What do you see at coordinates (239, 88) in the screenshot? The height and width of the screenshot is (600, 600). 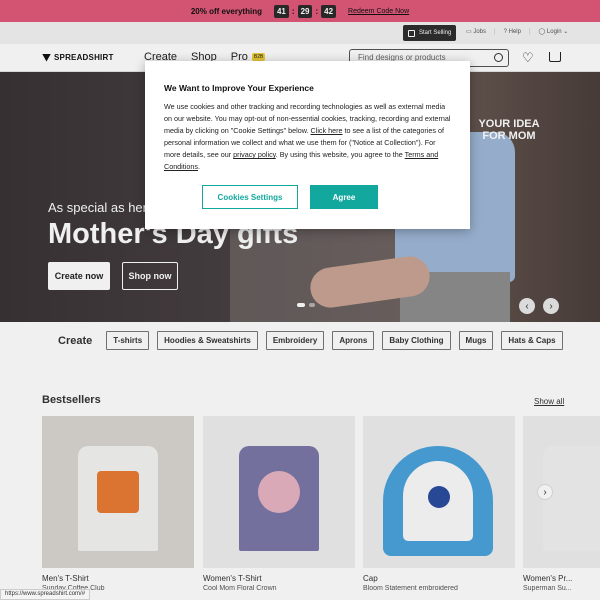 I see `cookie-title: We Want to Improve Your Experience` at bounding box center [239, 88].